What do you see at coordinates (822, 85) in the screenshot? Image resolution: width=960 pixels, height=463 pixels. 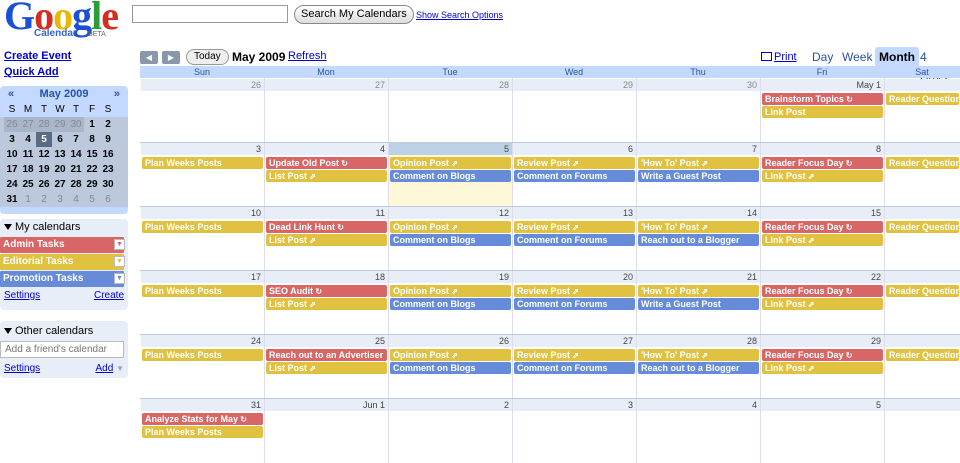 I see `day-number: May 1` at bounding box center [822, 85].